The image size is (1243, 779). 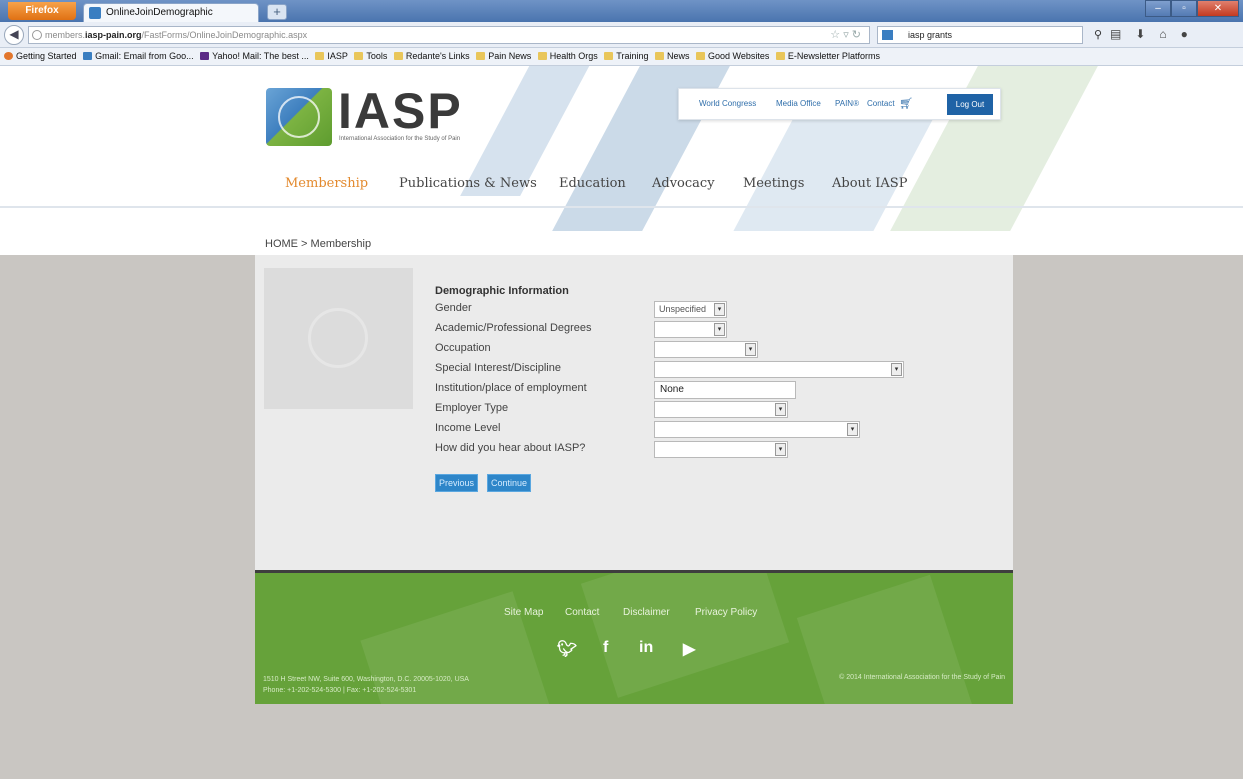 I want to click on degrees-select: ▾, so click(x=690, y=329).